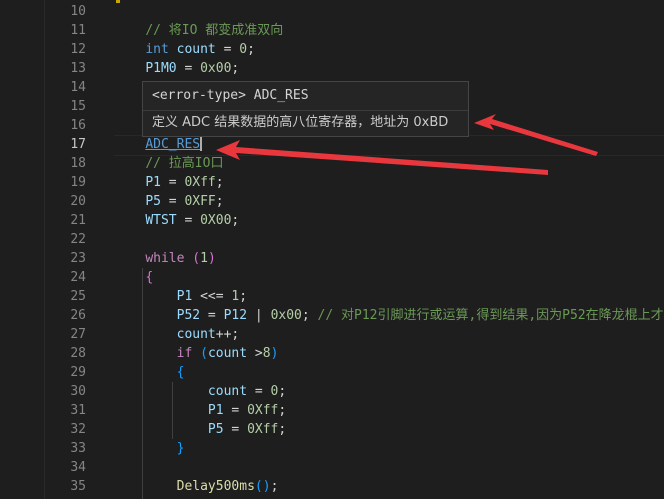 This screenshot has height=499, width=664. Describe the element at coordinates (382, 157) in the screenshot. I see `arrow-to-adc-res` at that location.